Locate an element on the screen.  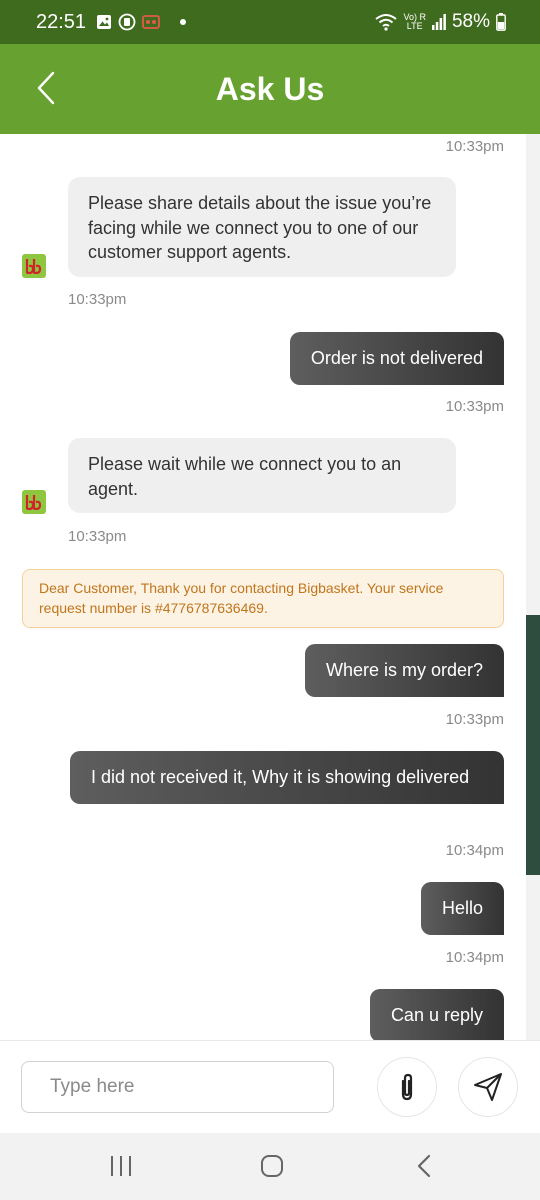
paperclip-icon is located at coordinates (407, 1087).